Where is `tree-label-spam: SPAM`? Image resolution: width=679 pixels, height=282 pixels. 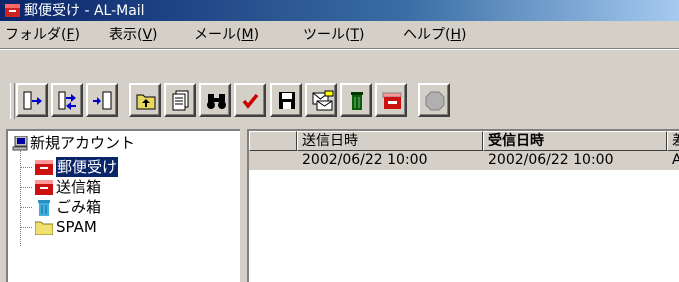 tree-label-spam: SPAM is located at coordinates (76, 227).